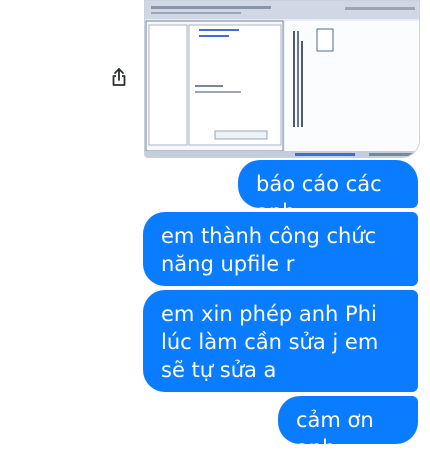 This screenshot has width=430, height=462. I want to click on message-bubble: em thành công chức năng upfile r, so click(280, 249).